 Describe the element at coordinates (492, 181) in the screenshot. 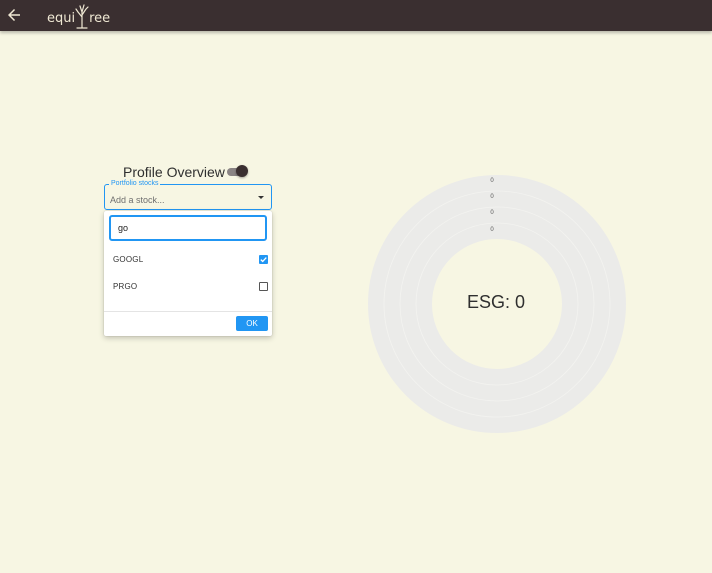

I see `esg-ring-value-1: 0` at that location.